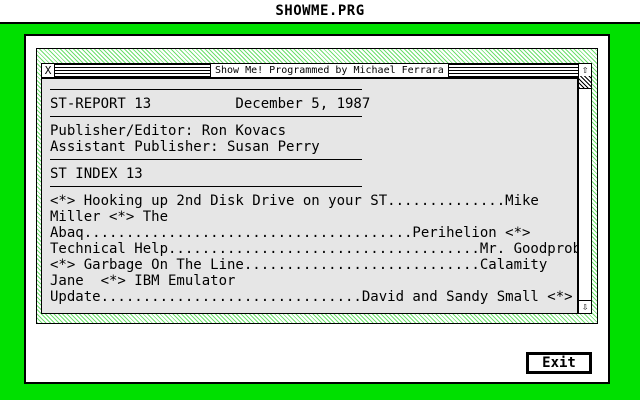 The height and width of the screenshot is (400, 640). I want to click on window-title-bar: X Show Me! Programmed by Michael Ferrara, so click(316, 70).